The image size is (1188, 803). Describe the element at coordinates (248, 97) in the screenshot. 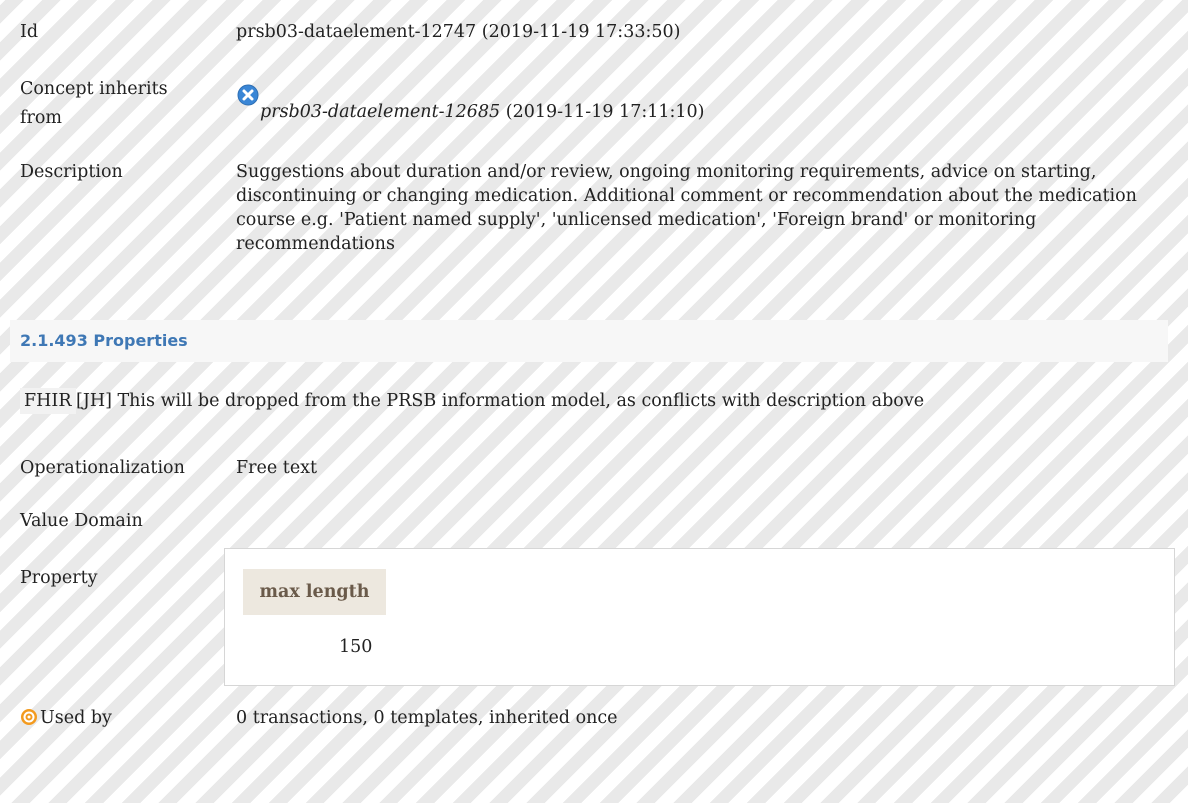

I see `x-circle-icon` at that location.